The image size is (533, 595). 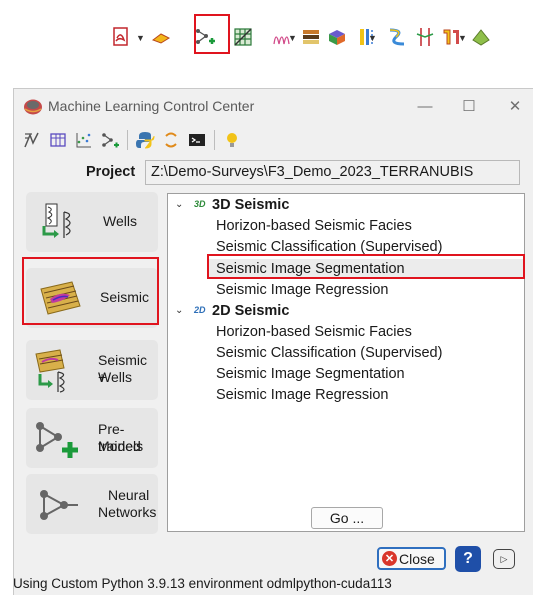 I want to click on maximize-button: ☐, so click(x=469, y=106).